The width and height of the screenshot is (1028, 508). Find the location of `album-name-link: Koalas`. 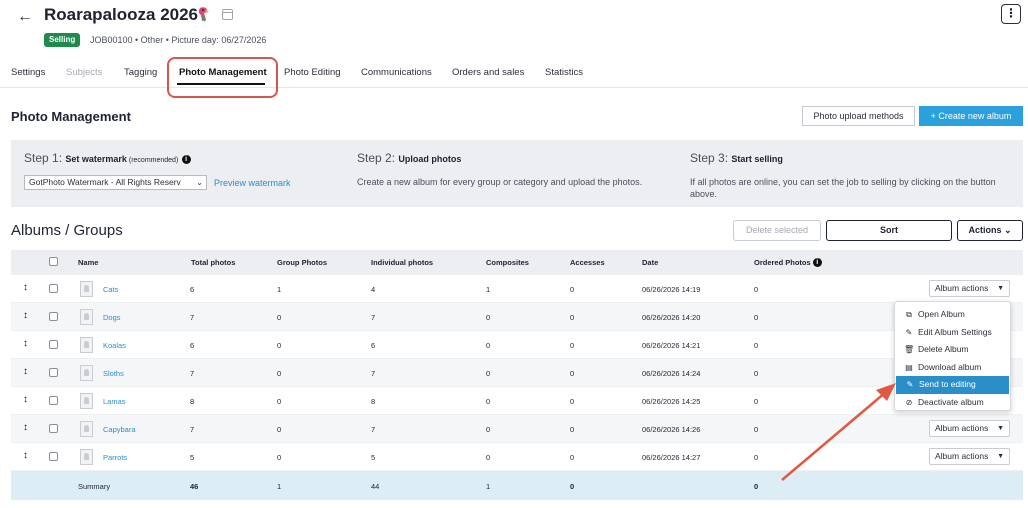

album-name-link: Koalas is located at coordinates (114, 345).